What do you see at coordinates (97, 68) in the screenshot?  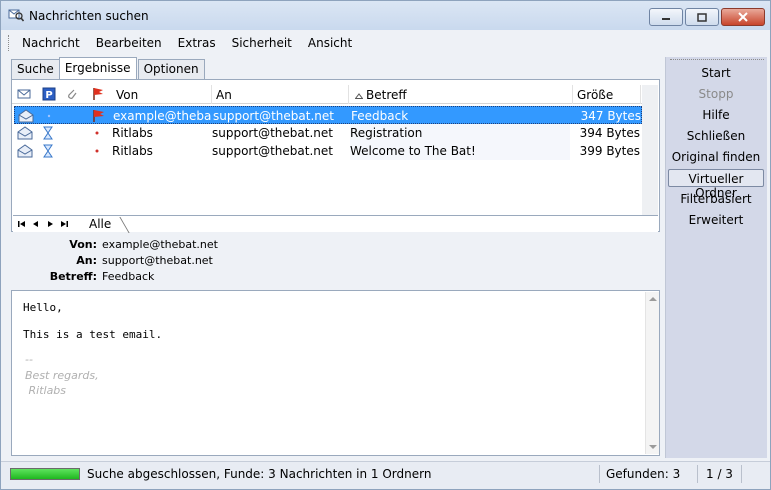 I see `tab-ergebnisse: Ergebnisse` at bounding box center [97, 68].